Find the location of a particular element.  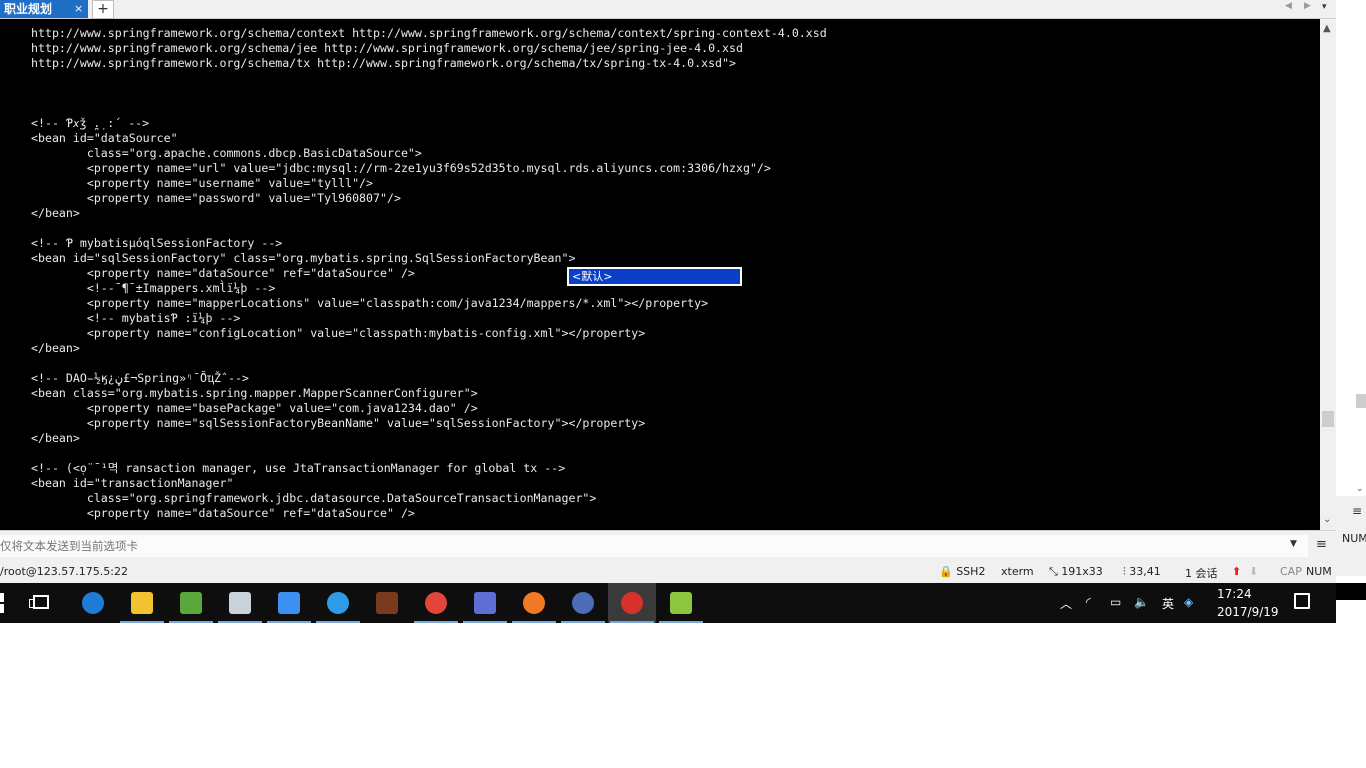

edge-icon is located at coordinates (93, 603).